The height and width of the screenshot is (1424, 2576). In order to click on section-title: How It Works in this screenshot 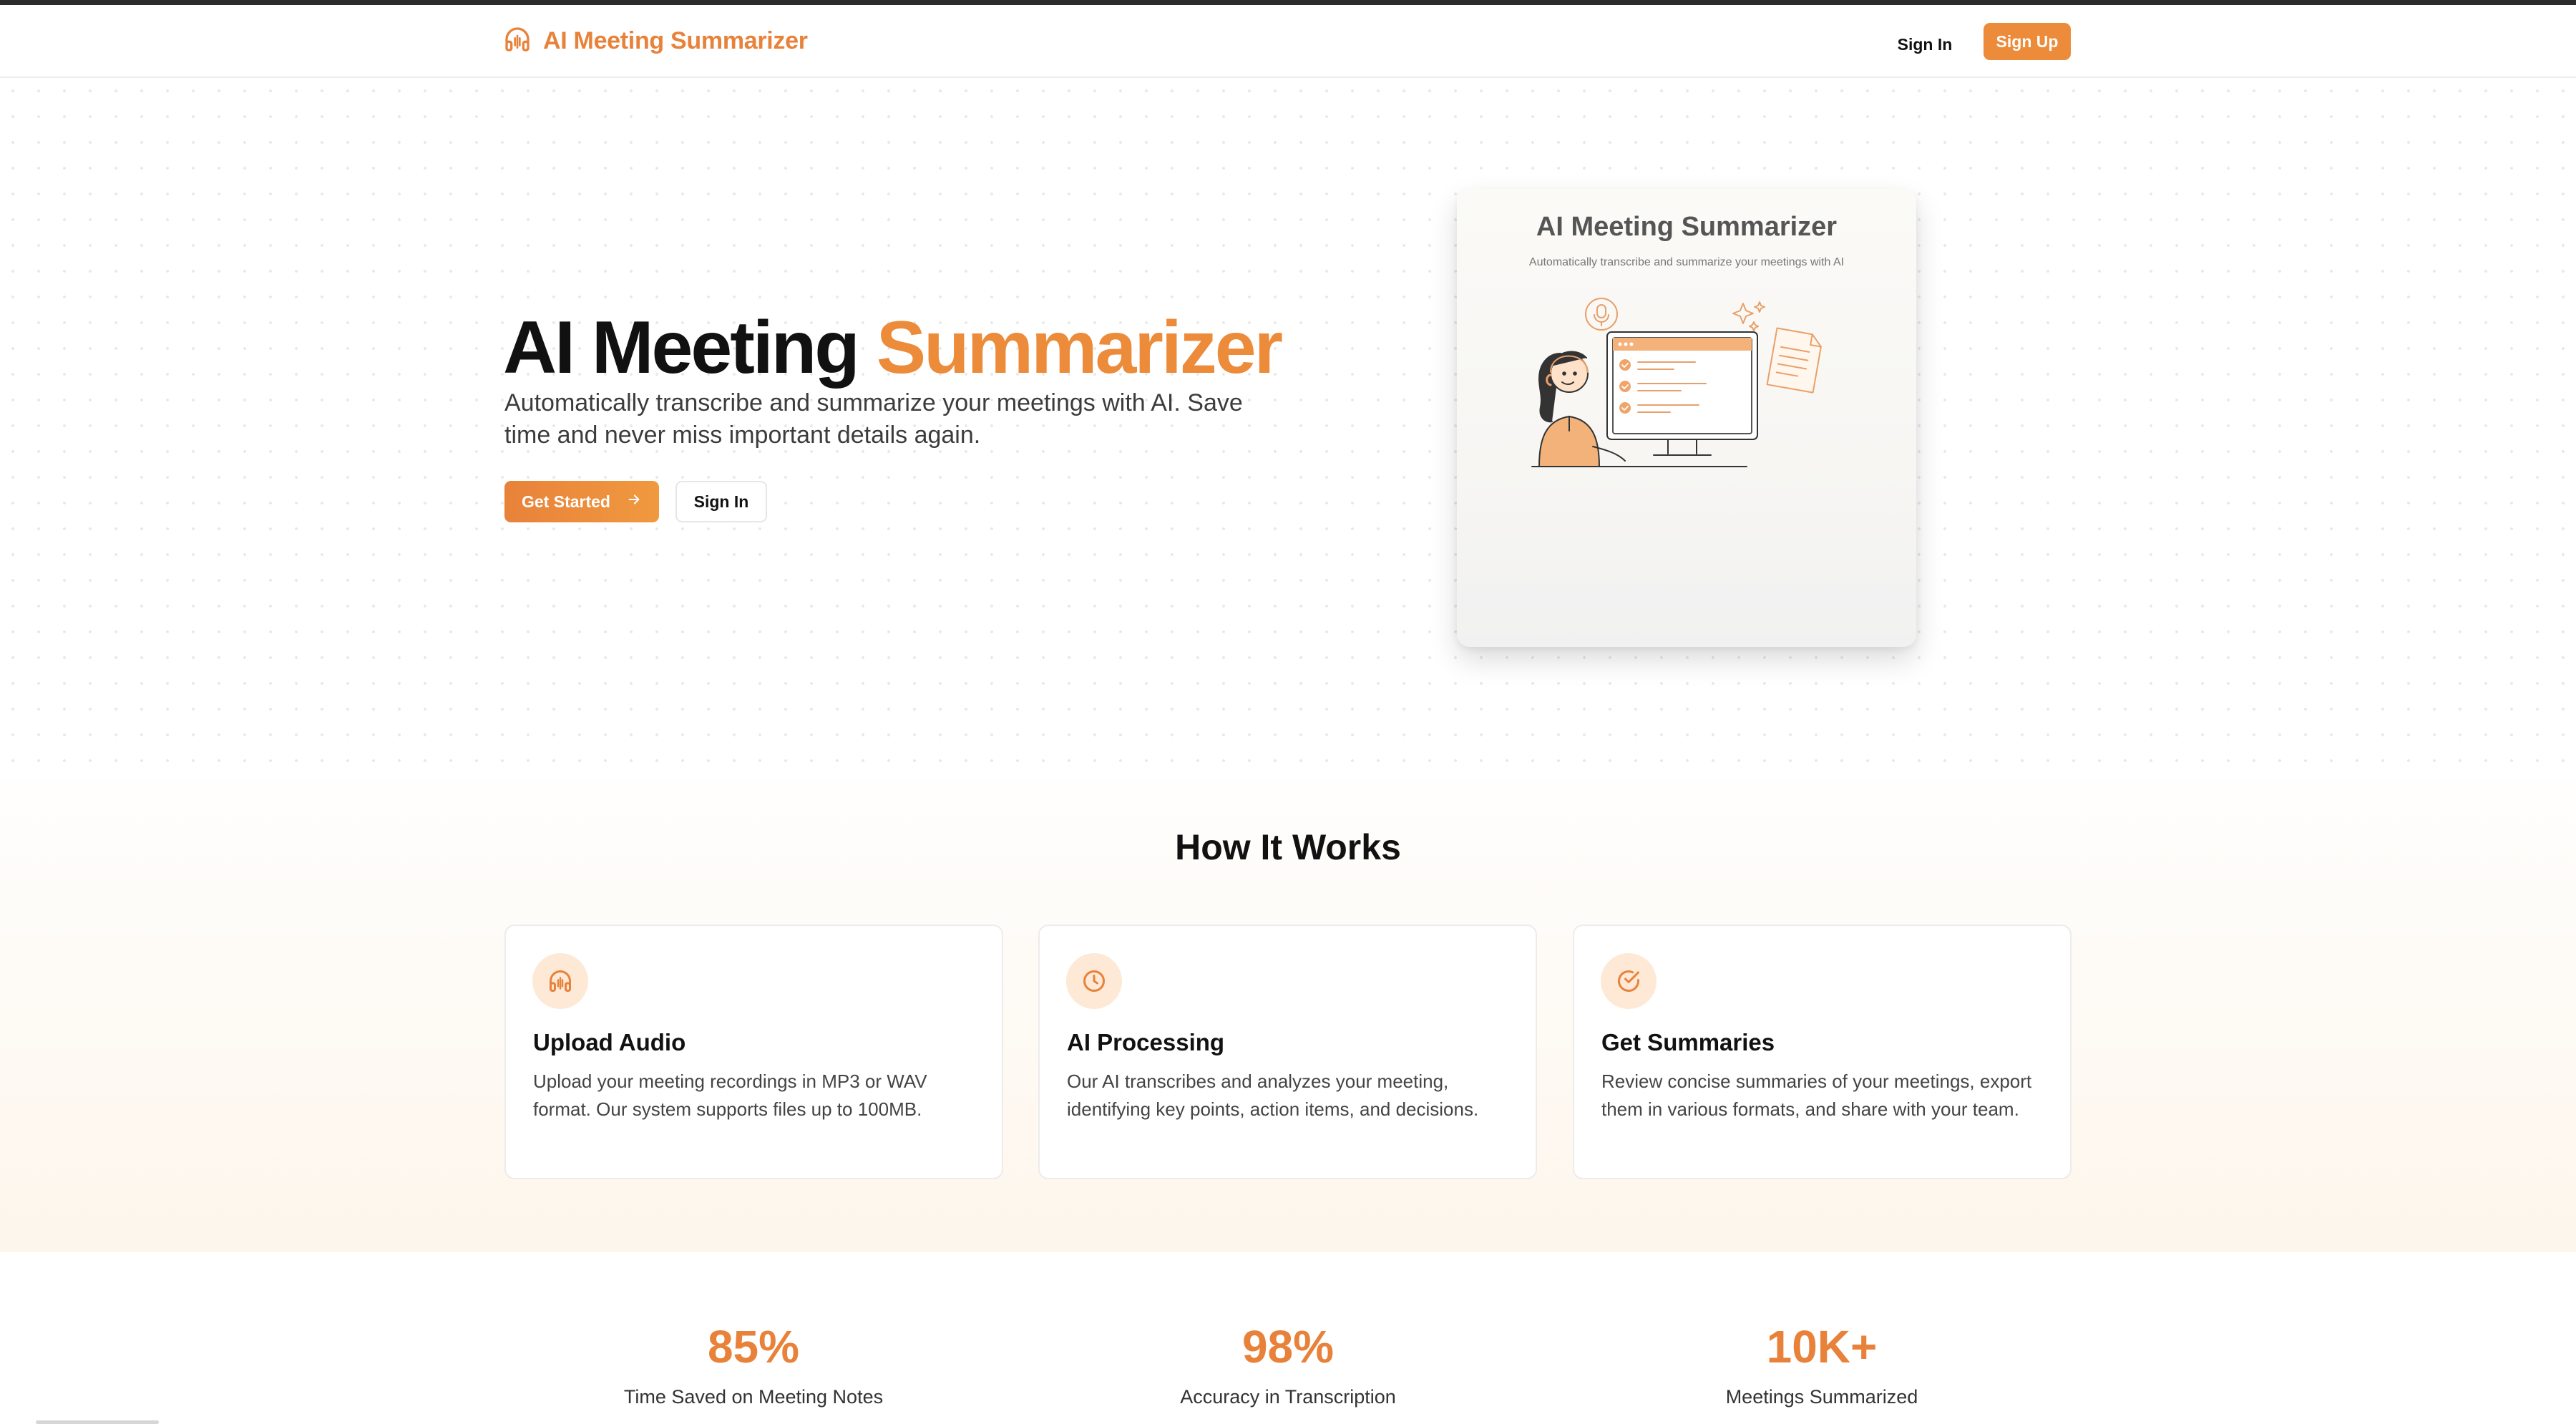, I will do `click(1288, 847)`.